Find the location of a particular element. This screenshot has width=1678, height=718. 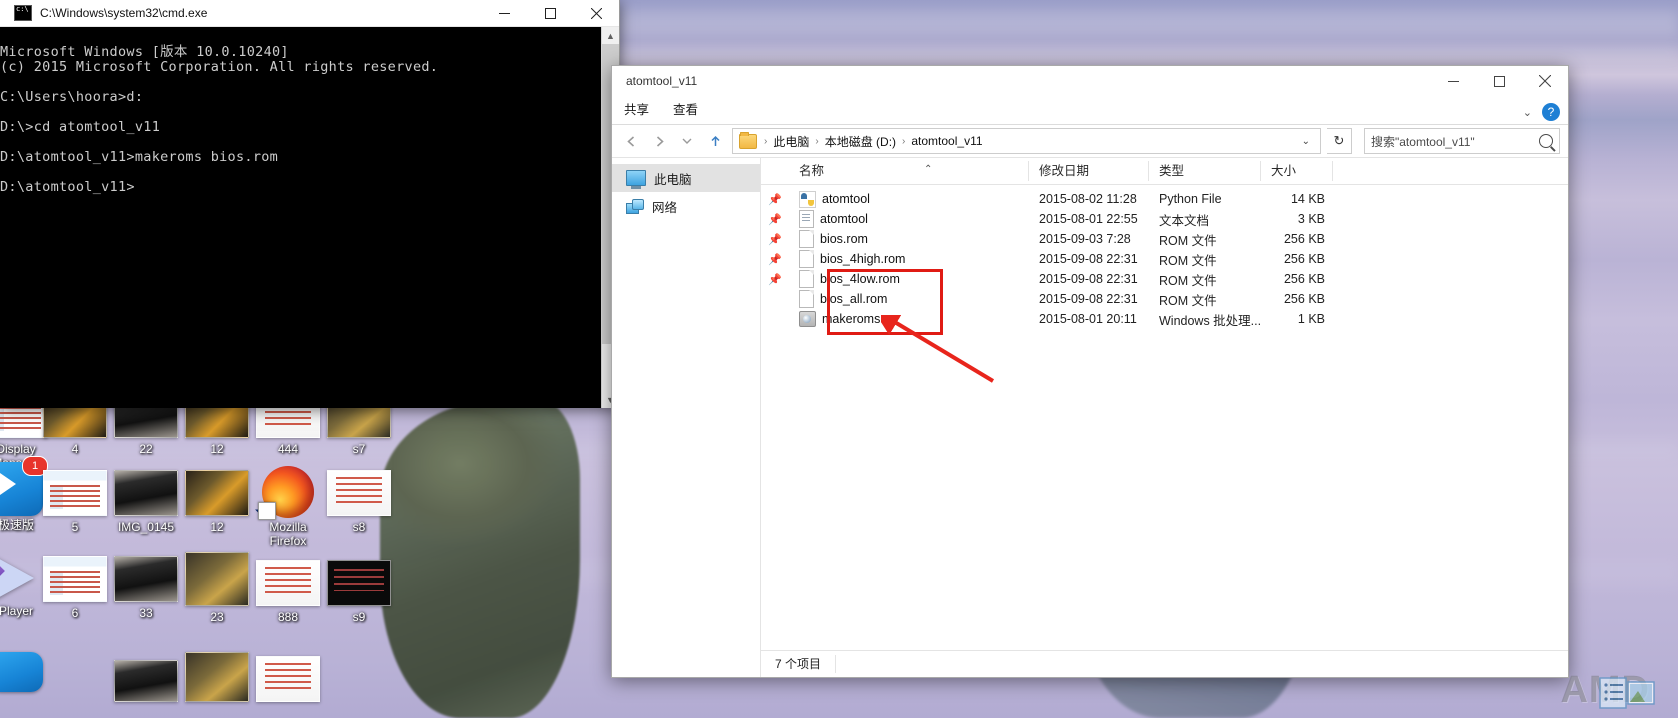

back-button is located at coordinates (631, 141).